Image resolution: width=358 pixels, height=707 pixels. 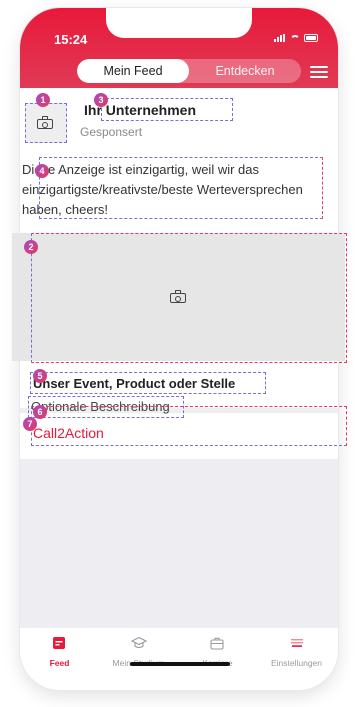 I want to click on company-name-highlight, so click(x=167, y=109).